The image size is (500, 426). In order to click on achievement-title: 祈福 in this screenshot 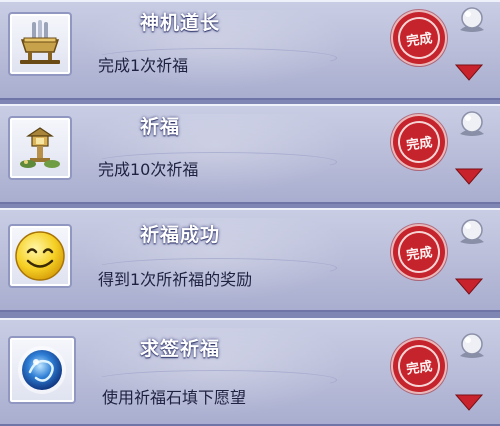, I will do `click(160, 127)`.